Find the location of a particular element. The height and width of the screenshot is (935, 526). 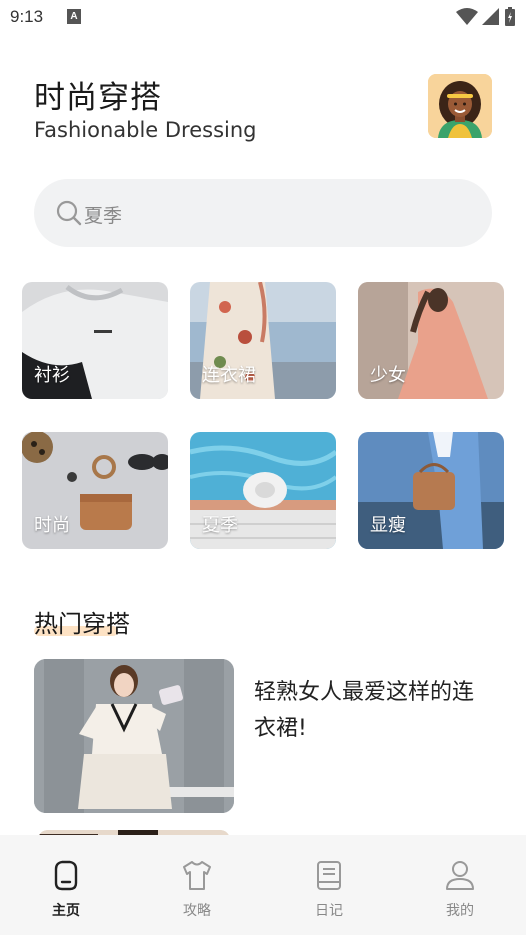

search-placeholder: 夏季 is located at coordinates (103, 216).